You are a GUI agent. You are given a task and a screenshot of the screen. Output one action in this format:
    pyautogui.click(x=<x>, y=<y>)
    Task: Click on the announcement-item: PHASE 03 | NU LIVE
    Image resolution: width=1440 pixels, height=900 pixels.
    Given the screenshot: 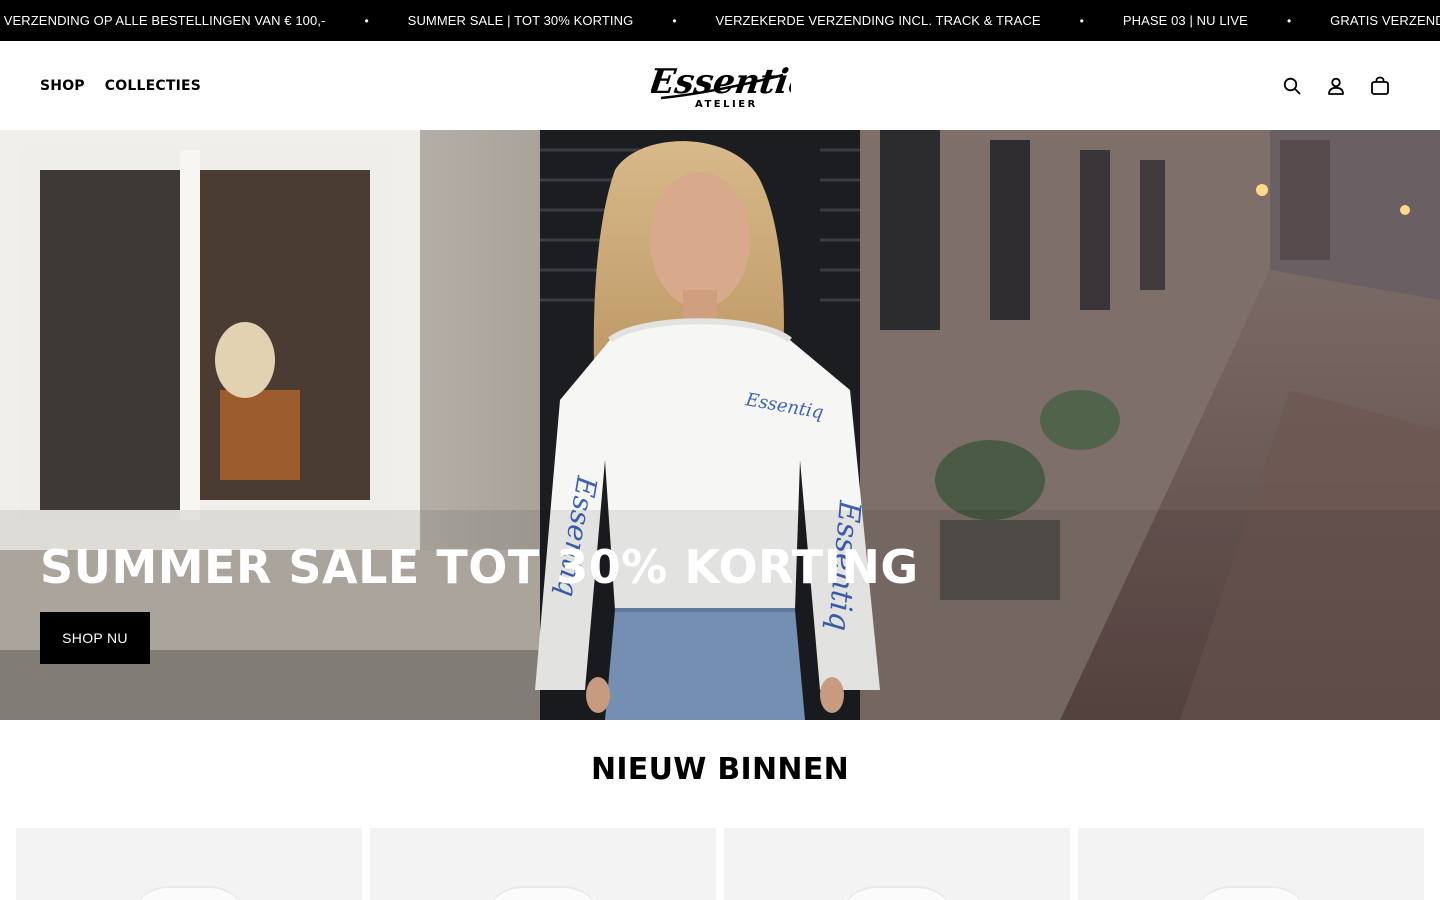 What is the action you would take?
    pyautogui.click(x=1185, y=20)
    